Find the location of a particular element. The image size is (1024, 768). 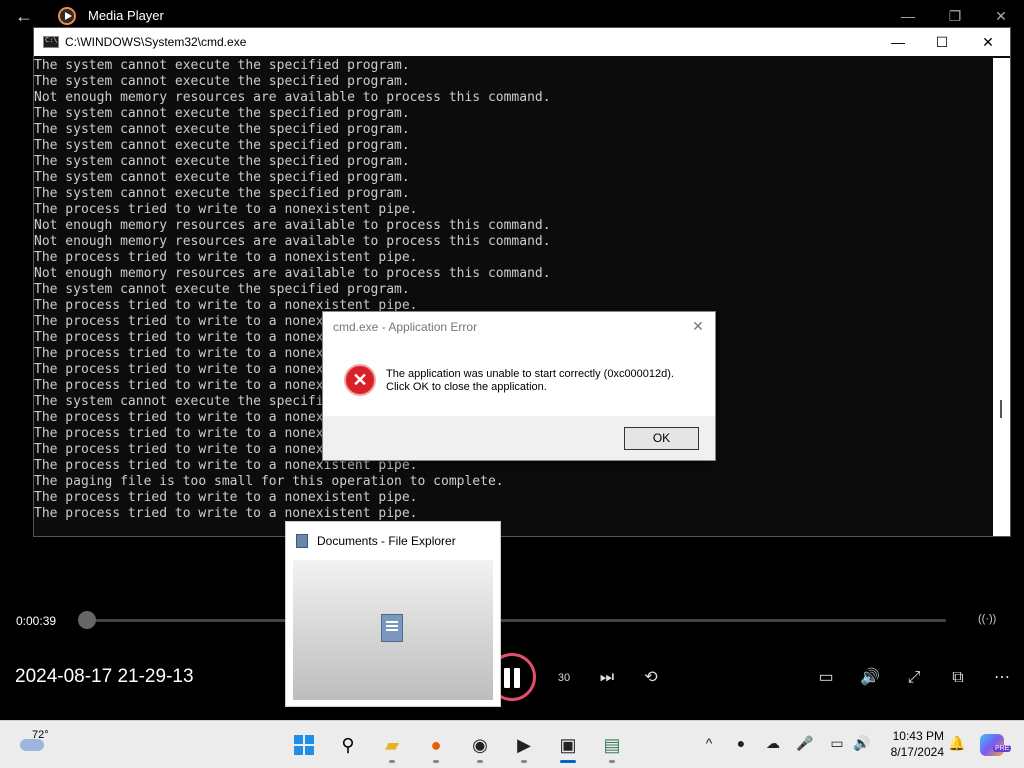

windows-logo-icon is located at coordinates (304, 745).